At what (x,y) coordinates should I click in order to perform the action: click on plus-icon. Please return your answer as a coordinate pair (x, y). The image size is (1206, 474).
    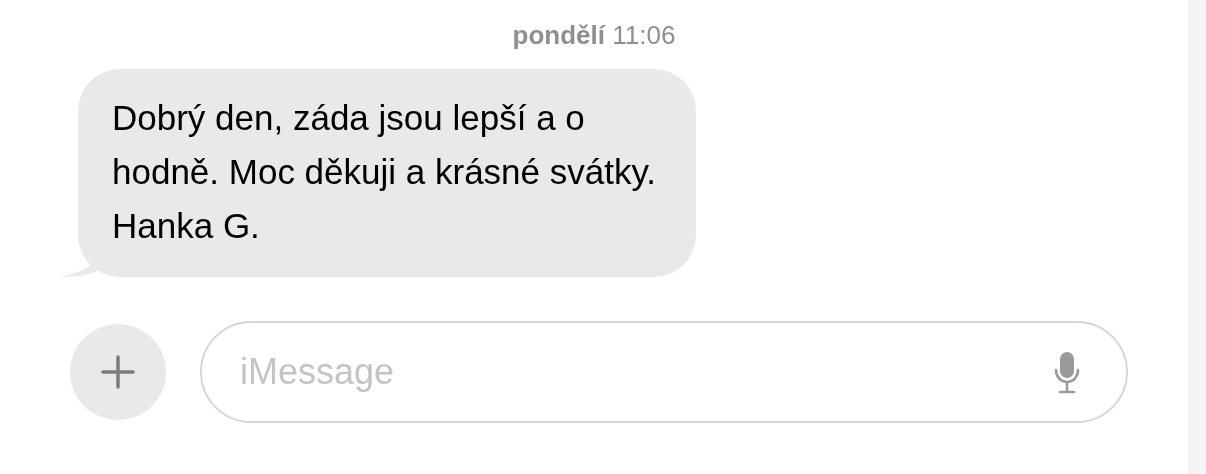
    Looking at the image, I should click on (118, 372).